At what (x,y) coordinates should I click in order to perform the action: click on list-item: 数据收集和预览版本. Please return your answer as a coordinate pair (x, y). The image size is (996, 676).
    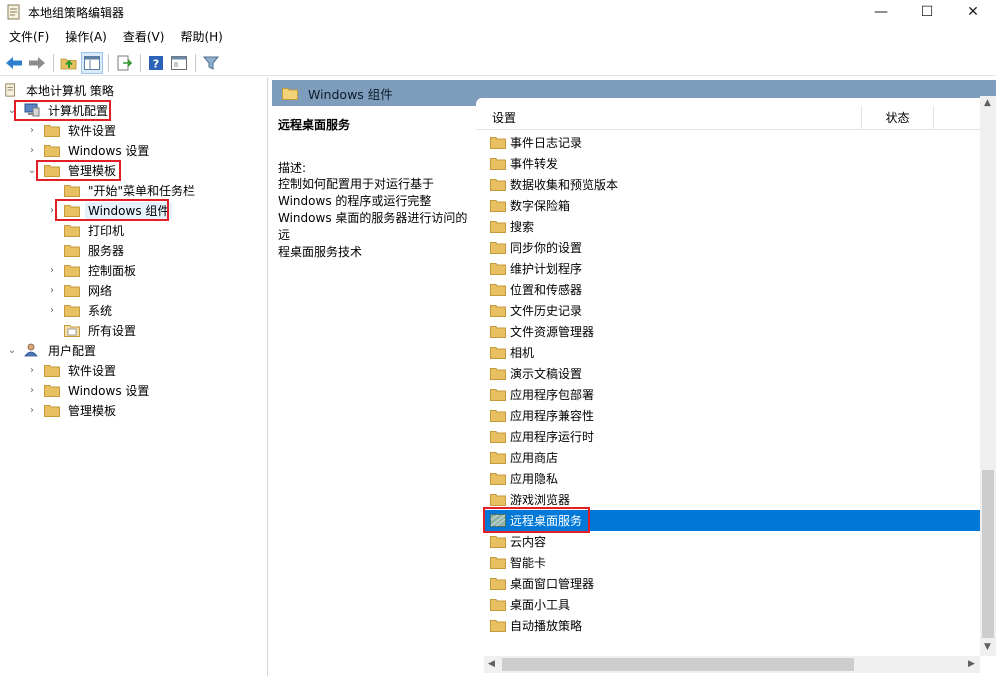
    Looking at the image, I should click on (732, 184).